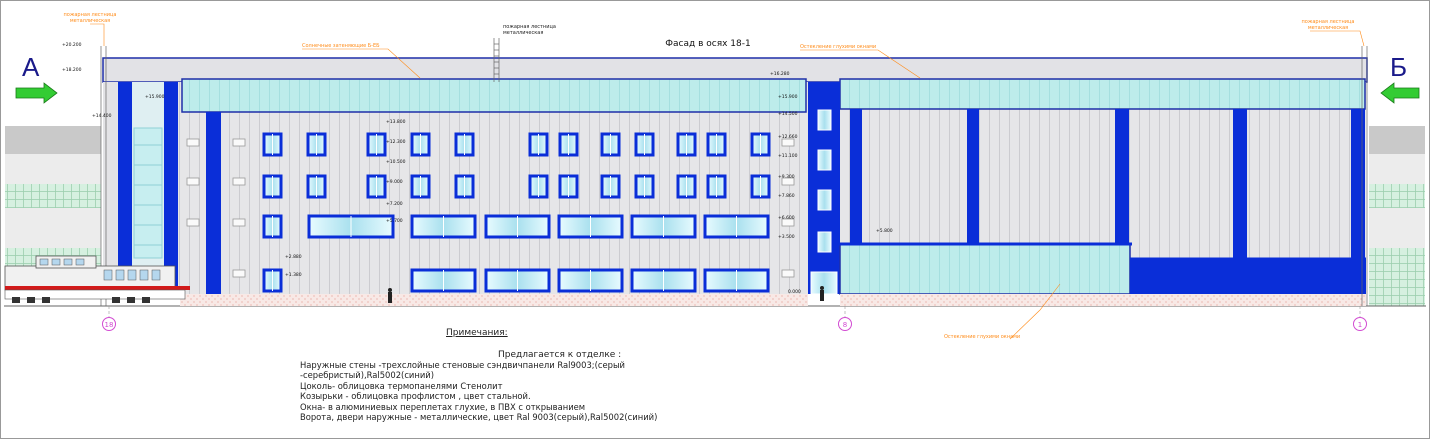 This screenshot has width=1430, height=439. What do you see at coordinates (494, 95) in the screenshot?
I see `canopy-glazing-left` at bounding box center [494, 95].